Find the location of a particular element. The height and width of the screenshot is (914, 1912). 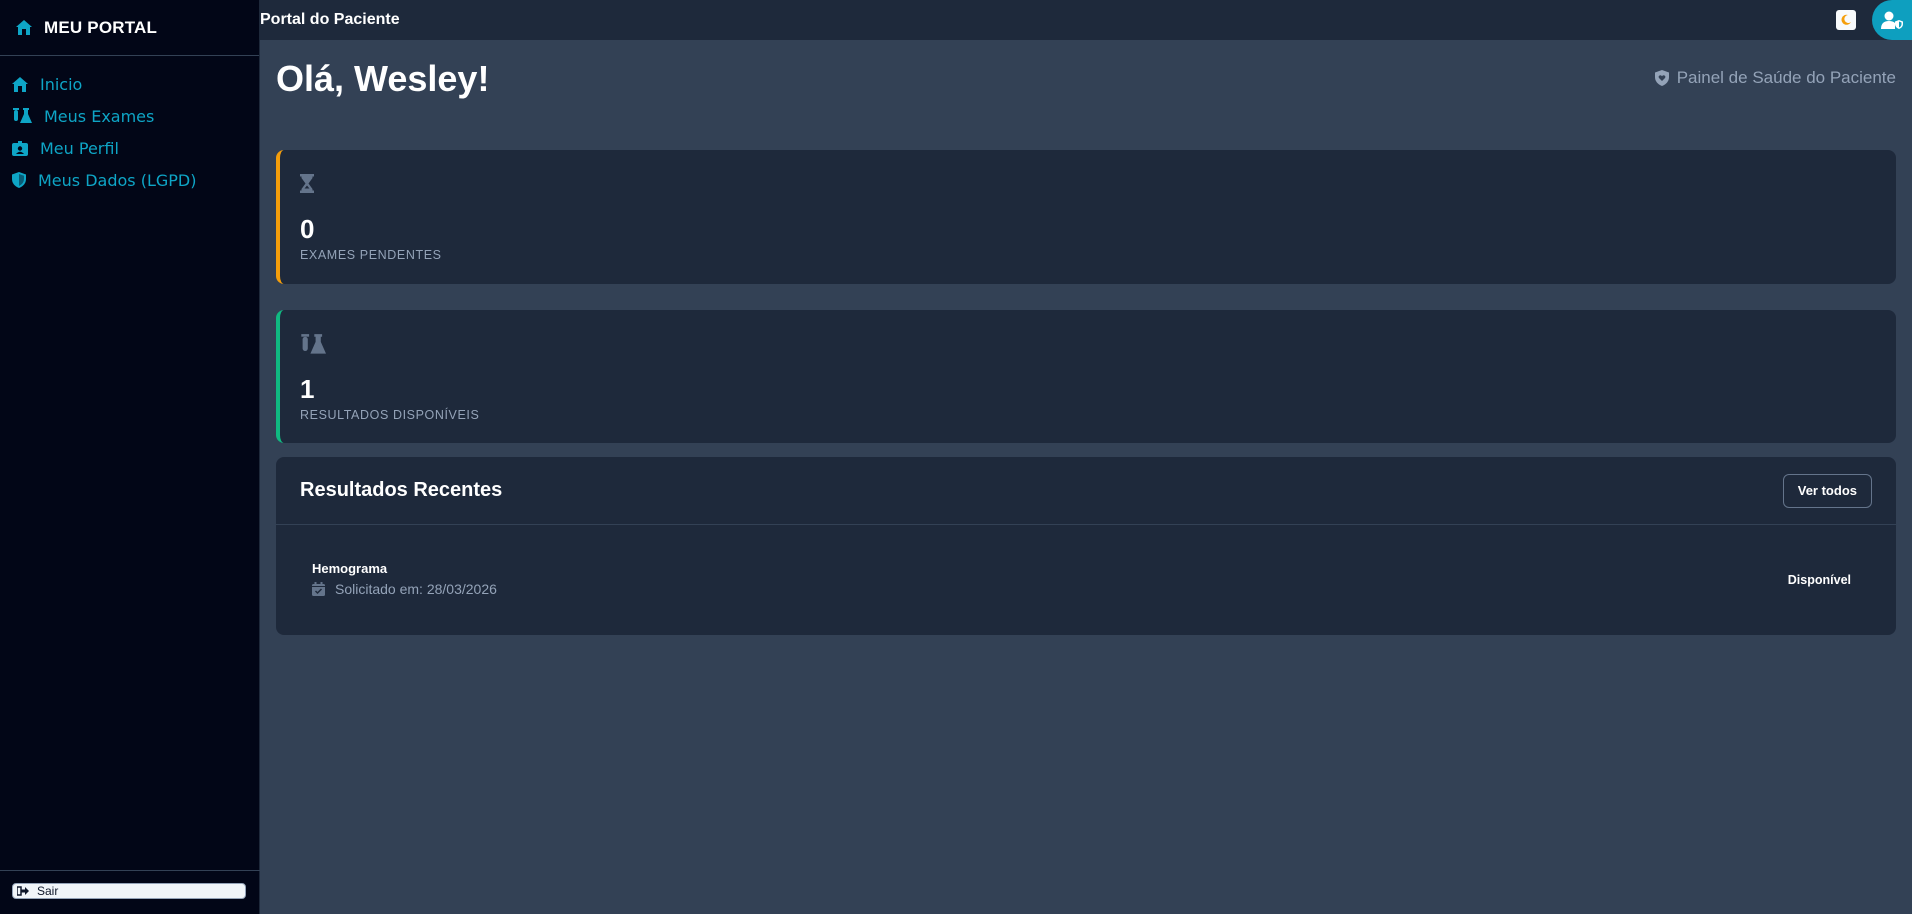

sidebar-item-meu-perfil: Meu Perfil is located at coordinates (129, 148).